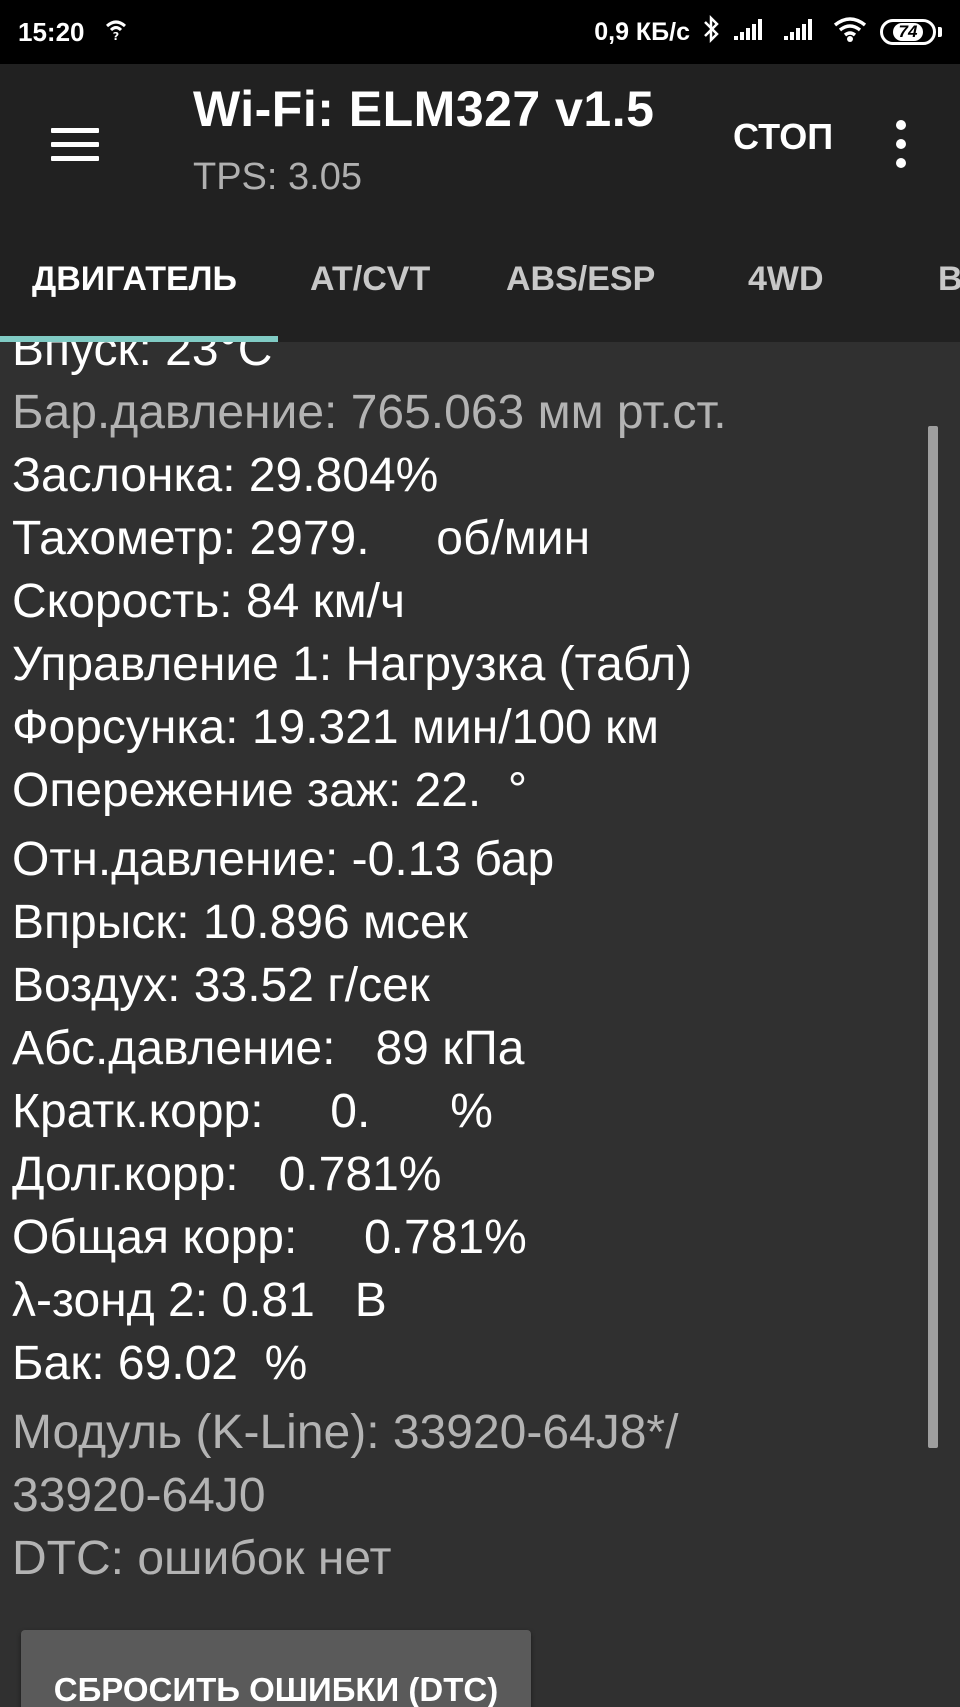 The height and width of the screenshot is (1707, 960). What do you see at coordinates (202, 1558) in the screenshot?
I see `dtc-status: DTC: ошибок нет` at bounding box center [202, 1558].